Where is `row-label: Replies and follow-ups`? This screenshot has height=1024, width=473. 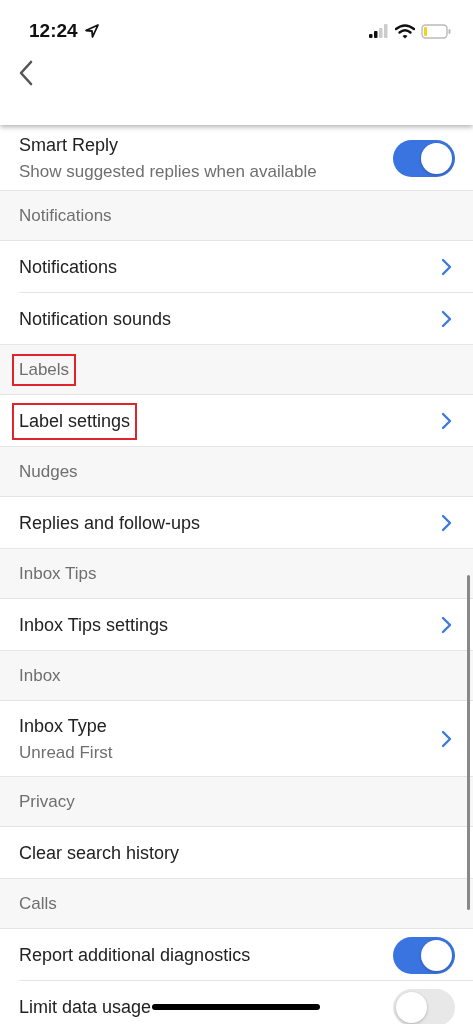
row-label: Replies and follow-ups is located at coordinates (110, 523).